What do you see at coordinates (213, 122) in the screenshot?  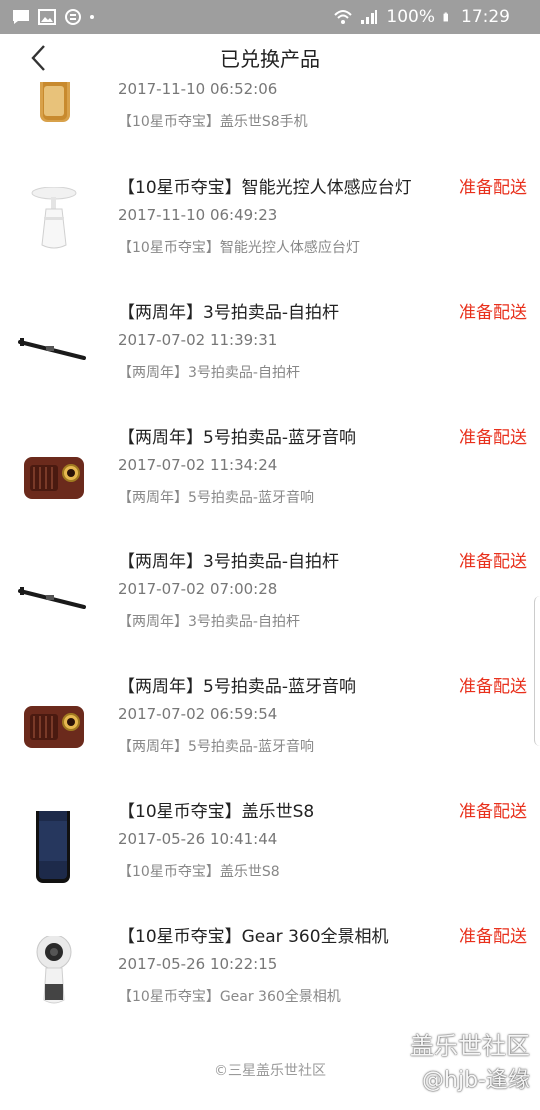 I see `exchange-subtitle: 【10星币夺宝】盖乐世S8手机` at bounding box center [213, 122].